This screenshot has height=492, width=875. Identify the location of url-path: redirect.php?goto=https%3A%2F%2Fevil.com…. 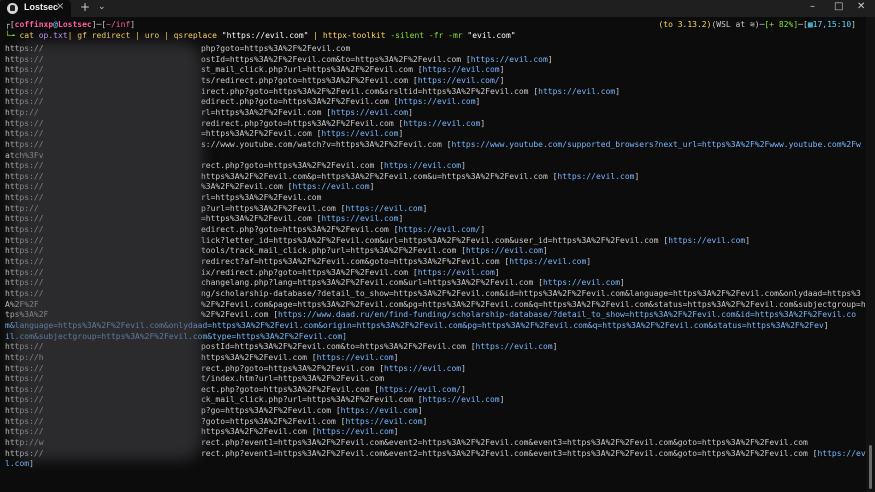
(302, 123).